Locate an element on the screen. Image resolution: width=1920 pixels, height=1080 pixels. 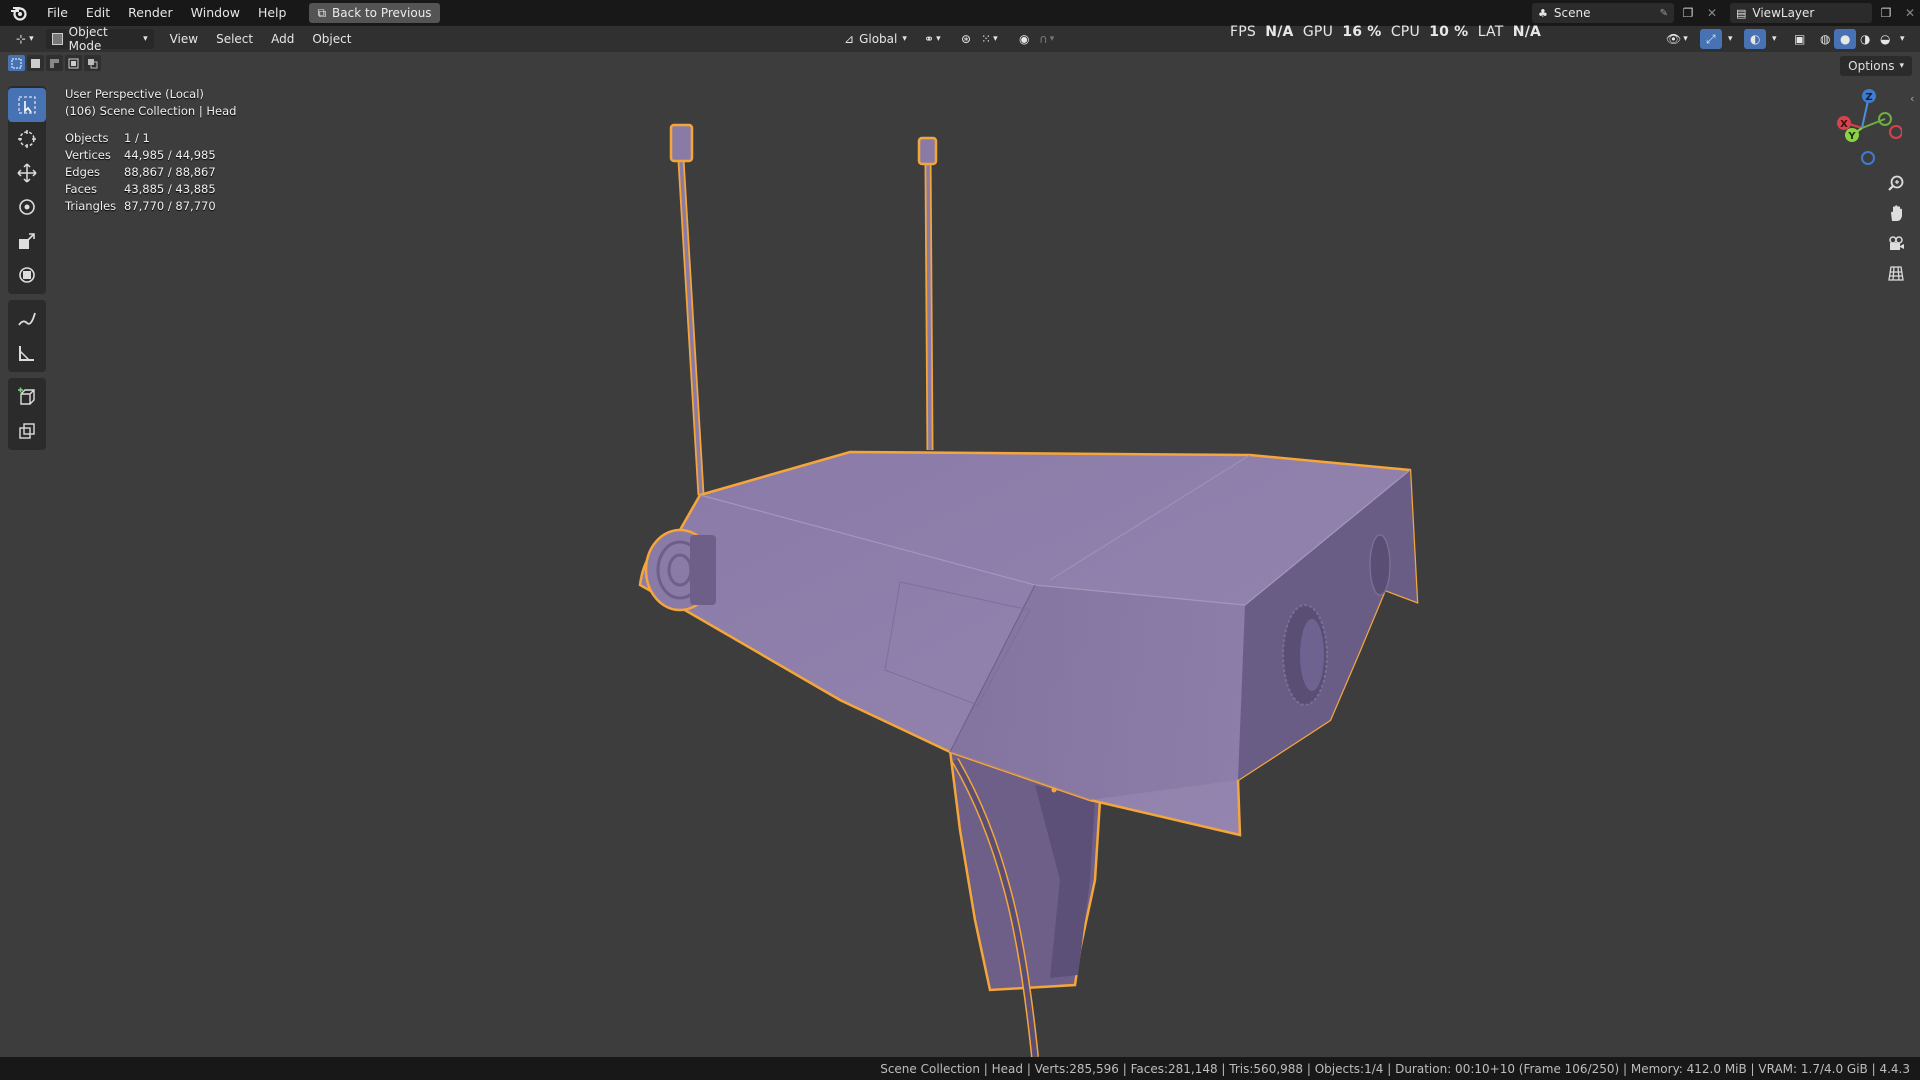
move-icon is located at coordinates (27, 173).